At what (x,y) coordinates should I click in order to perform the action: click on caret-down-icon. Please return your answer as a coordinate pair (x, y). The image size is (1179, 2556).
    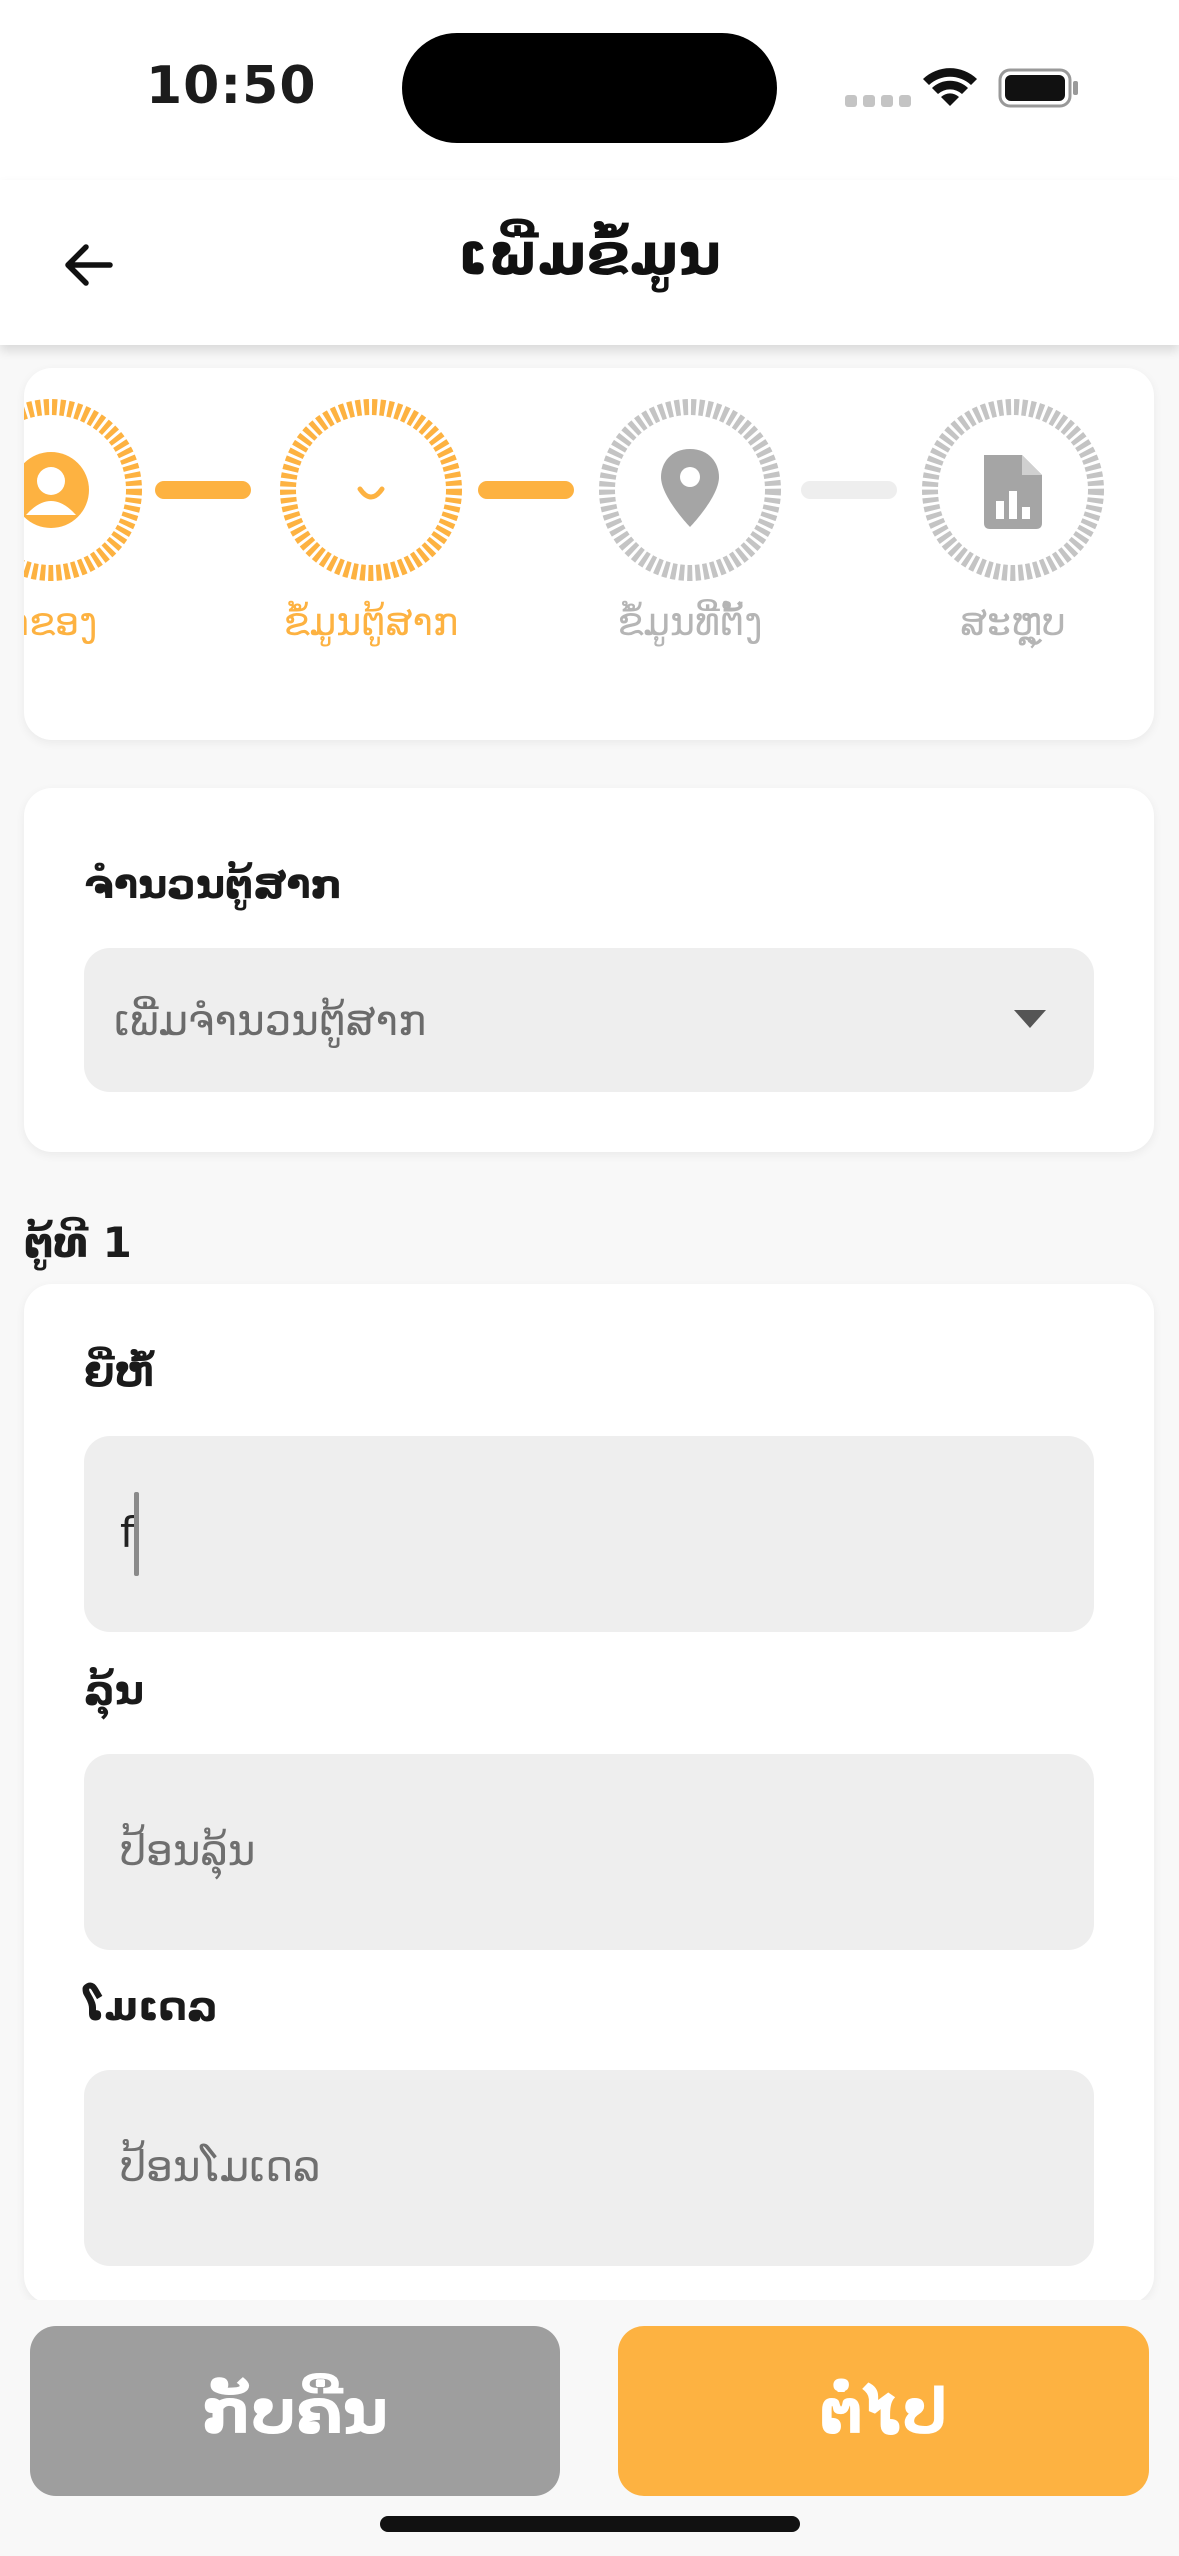
    Looking at the image, I should click on (1030, 1019).